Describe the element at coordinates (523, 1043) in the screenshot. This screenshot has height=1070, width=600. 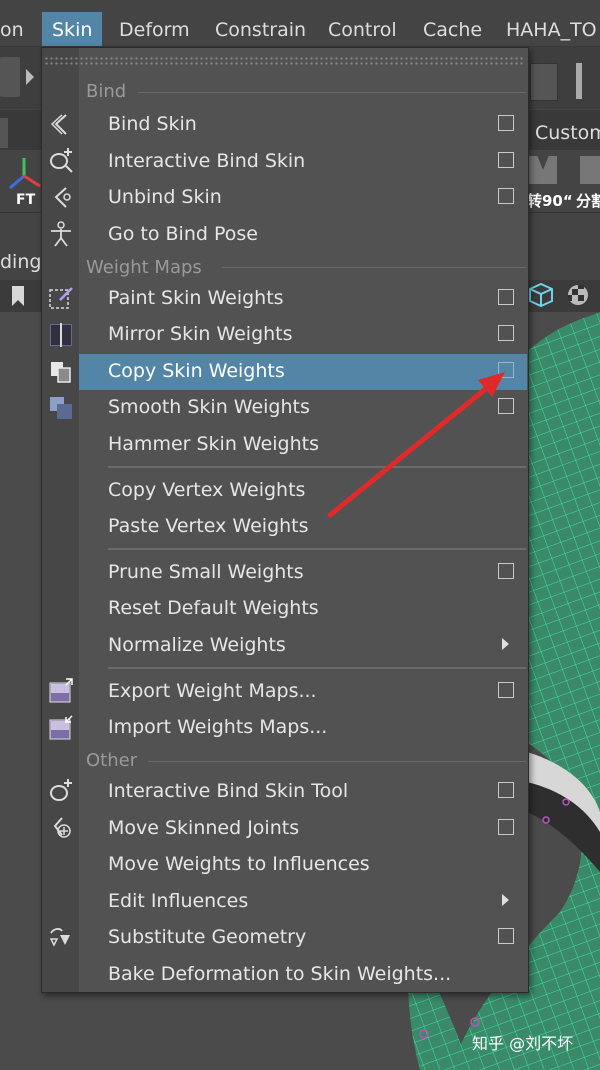
I see `watermark-text: 知乎 @刘不坏` at that location.